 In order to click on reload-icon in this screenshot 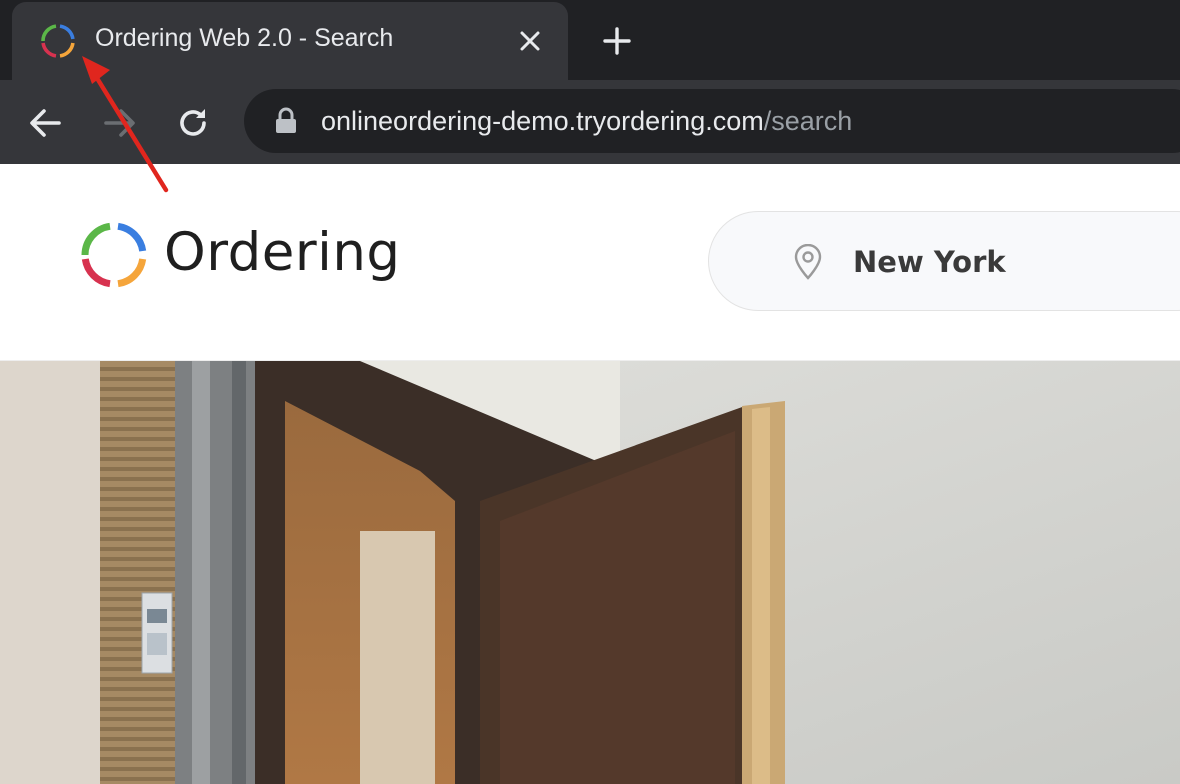, I will do `click(193, 122)`.